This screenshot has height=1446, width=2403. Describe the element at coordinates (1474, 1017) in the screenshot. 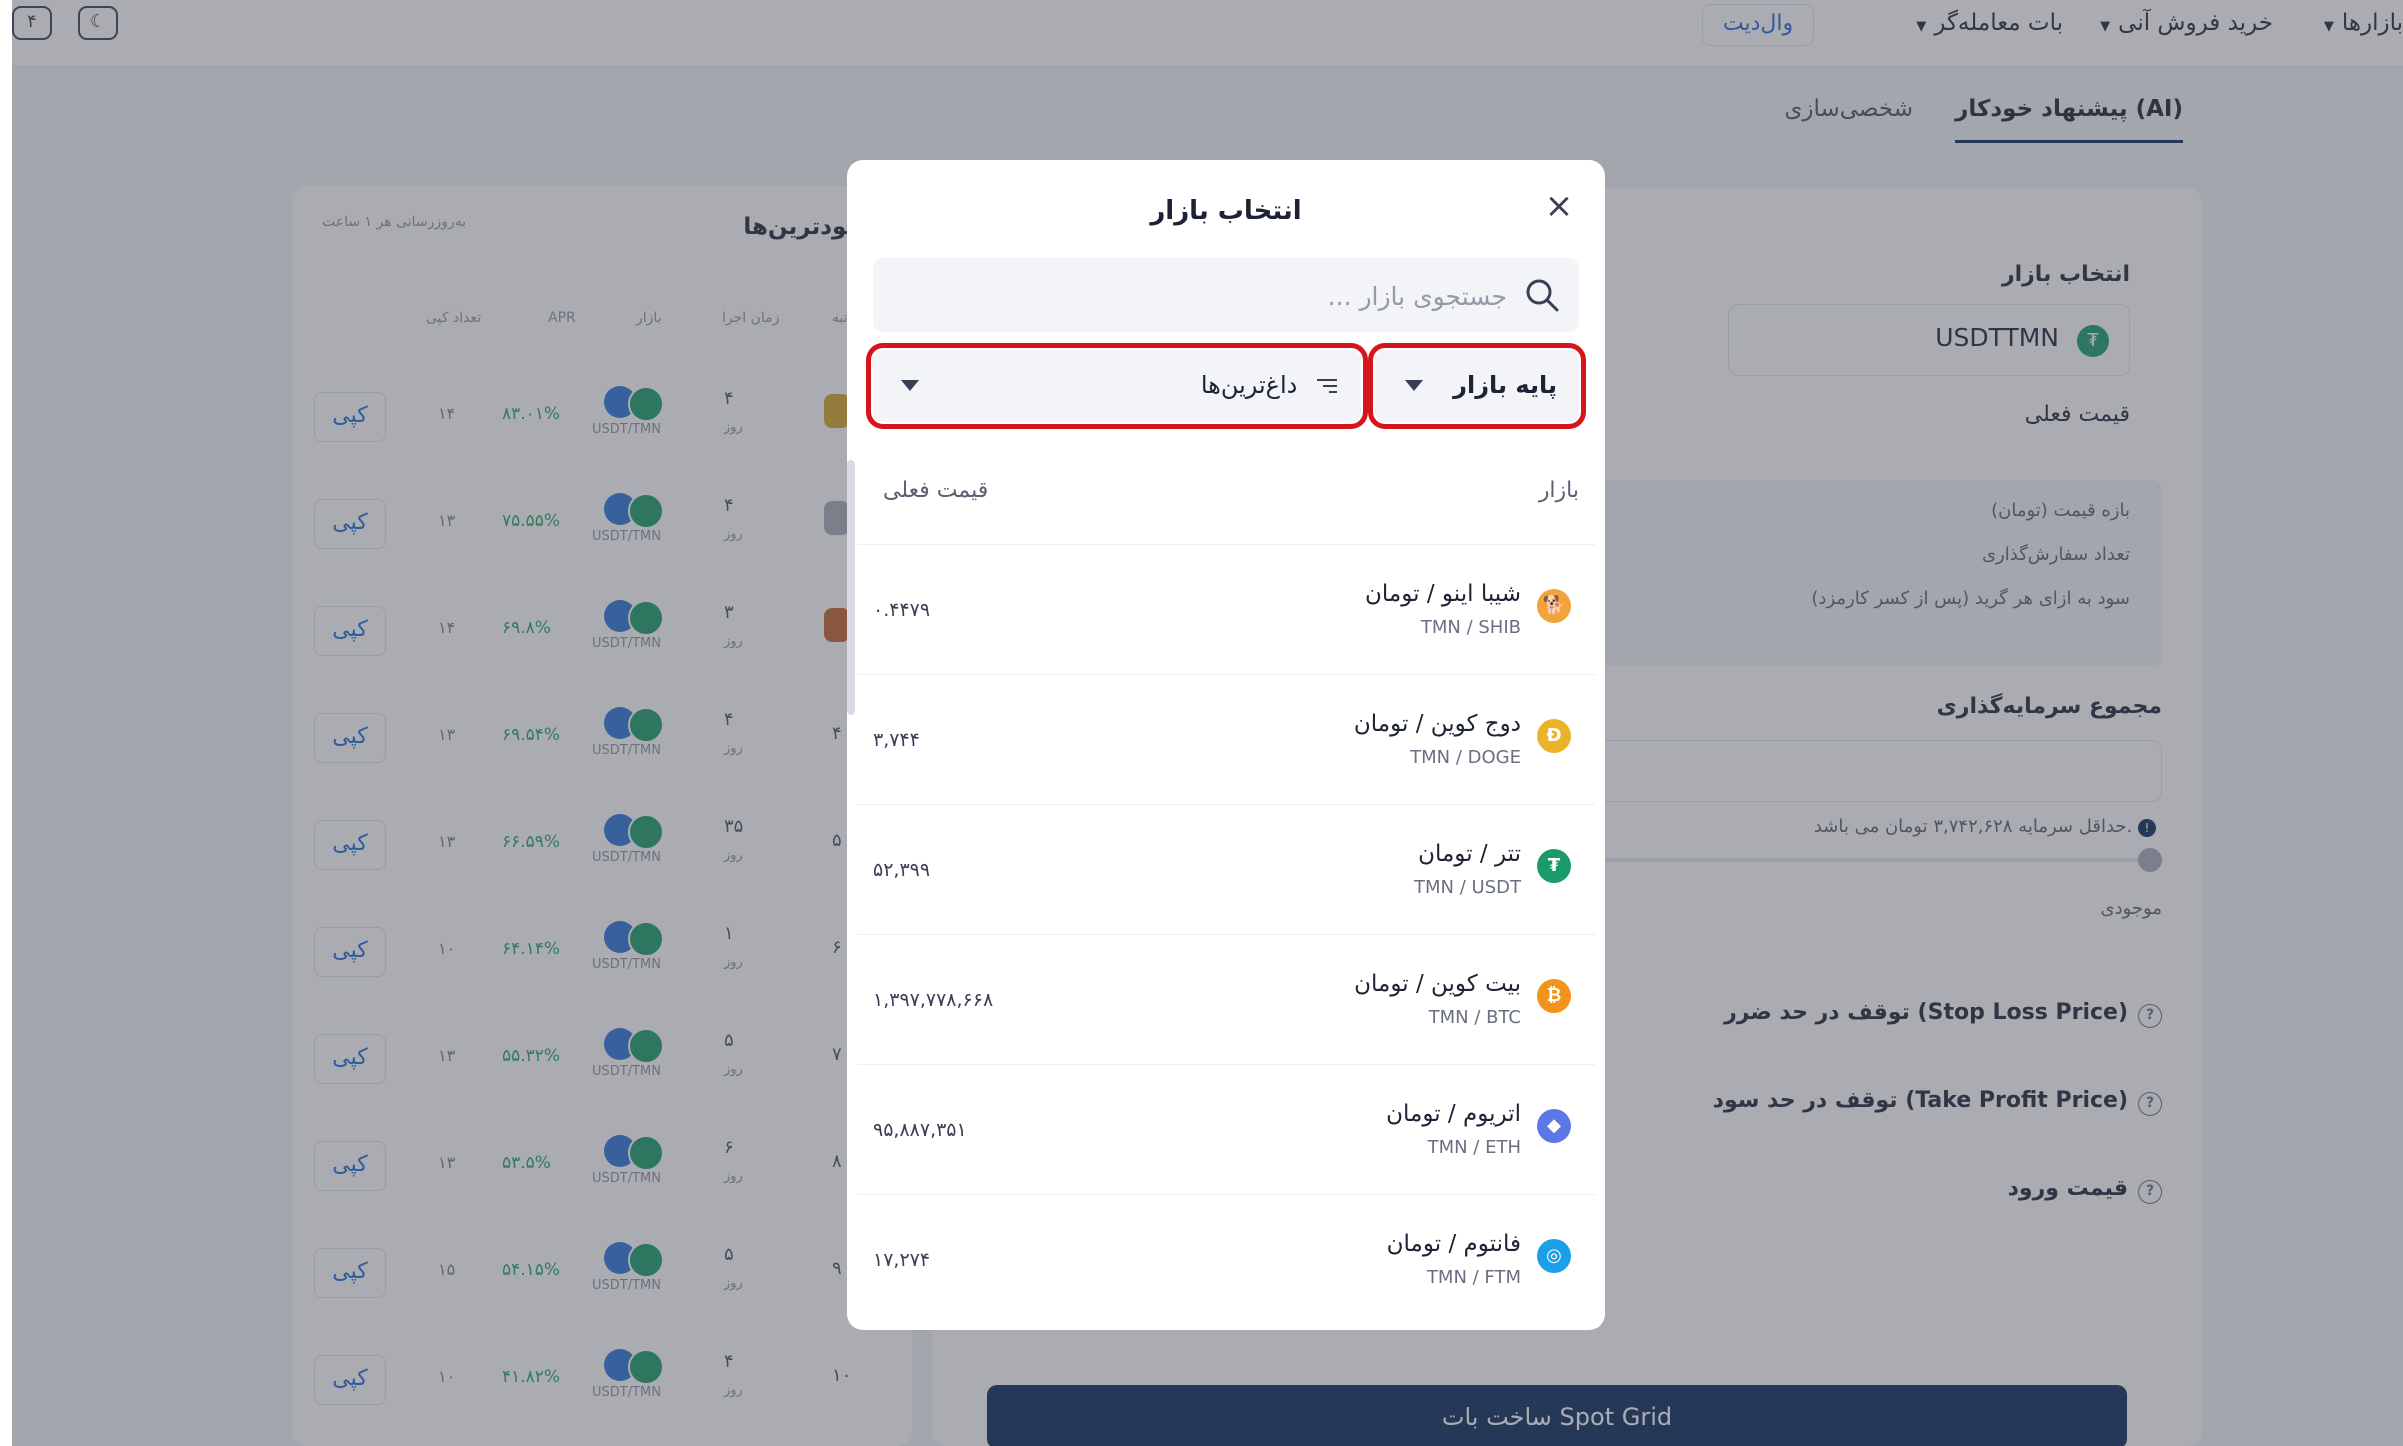

I see `market-pair: TMN / BTC` at that location.